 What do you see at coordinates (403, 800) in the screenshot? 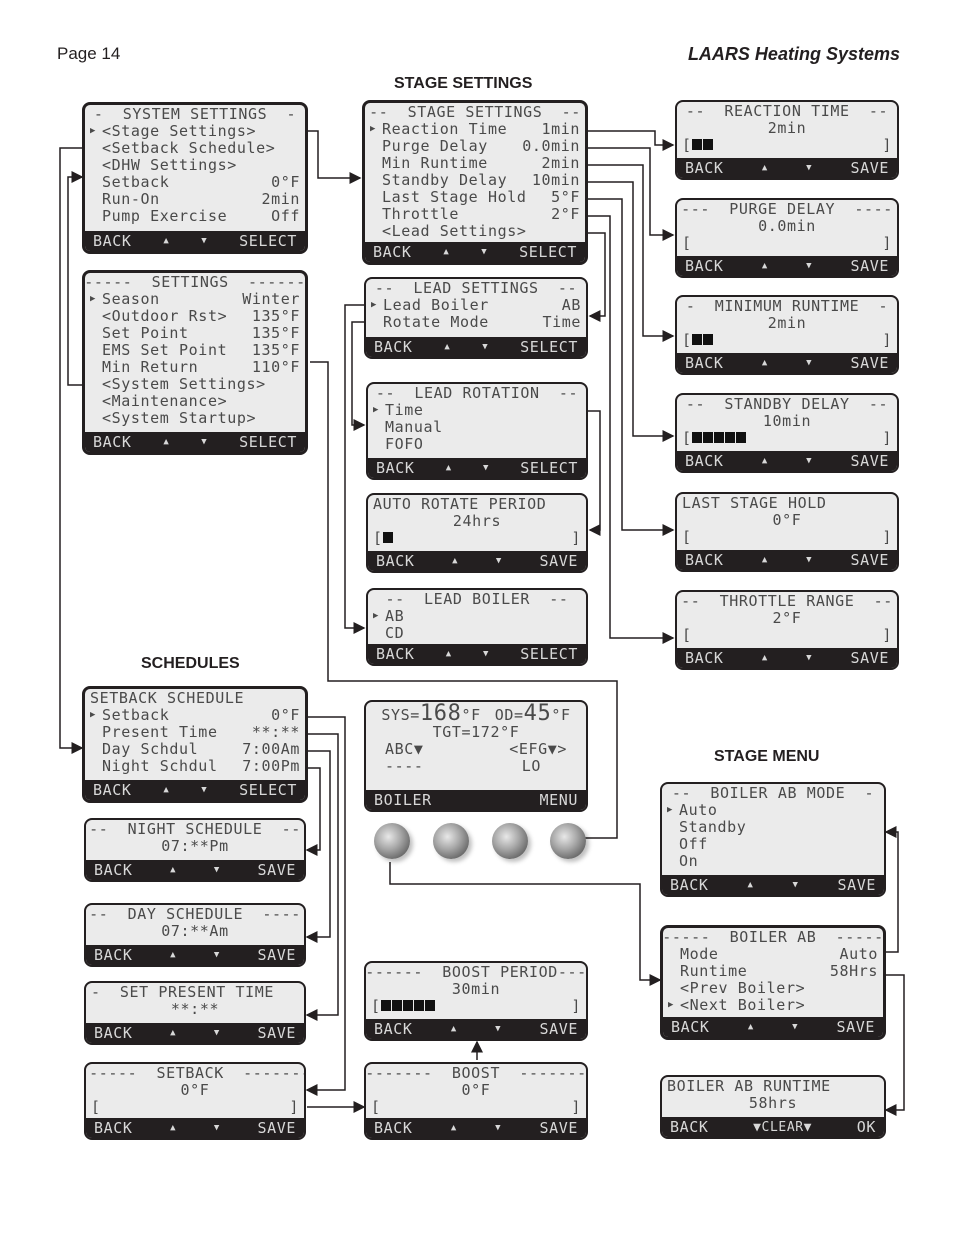
I see `boiler-softkey: BOILER` at bounding box center [403, 800].